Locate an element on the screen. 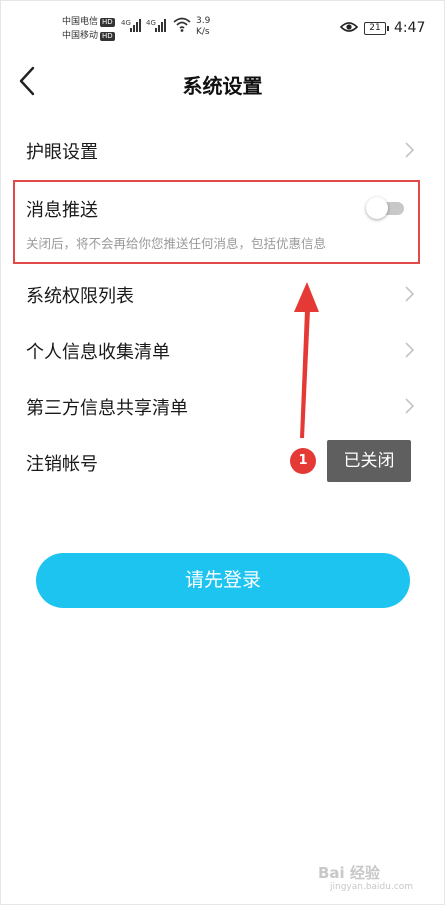 This screenshot has height=905, width=445. speed-value: 3.9 is located at coordinates (203, 21).